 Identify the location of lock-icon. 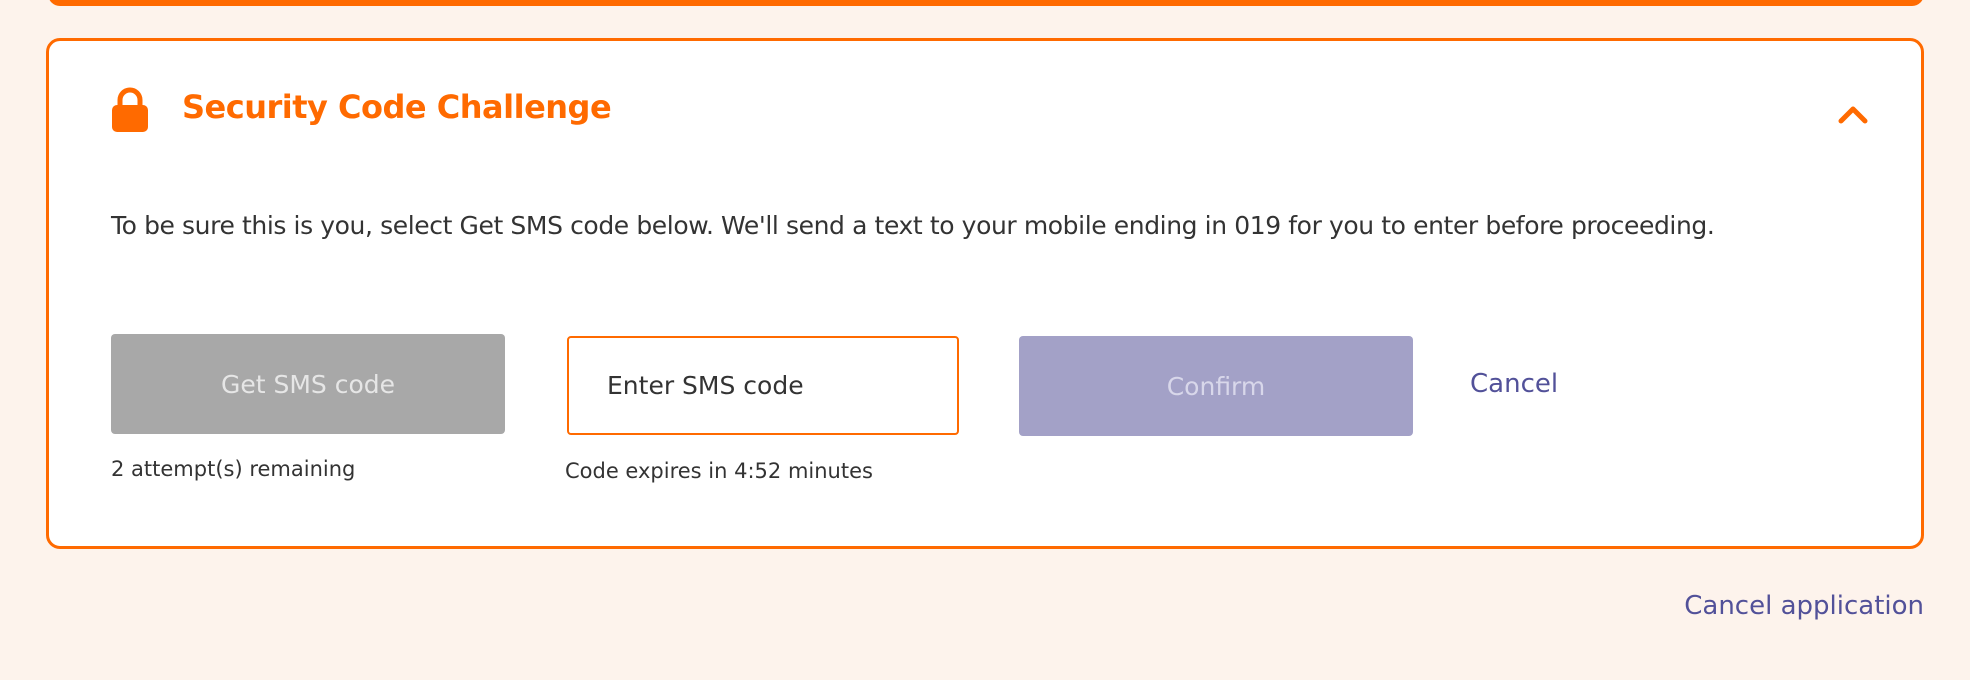
(130, 110).